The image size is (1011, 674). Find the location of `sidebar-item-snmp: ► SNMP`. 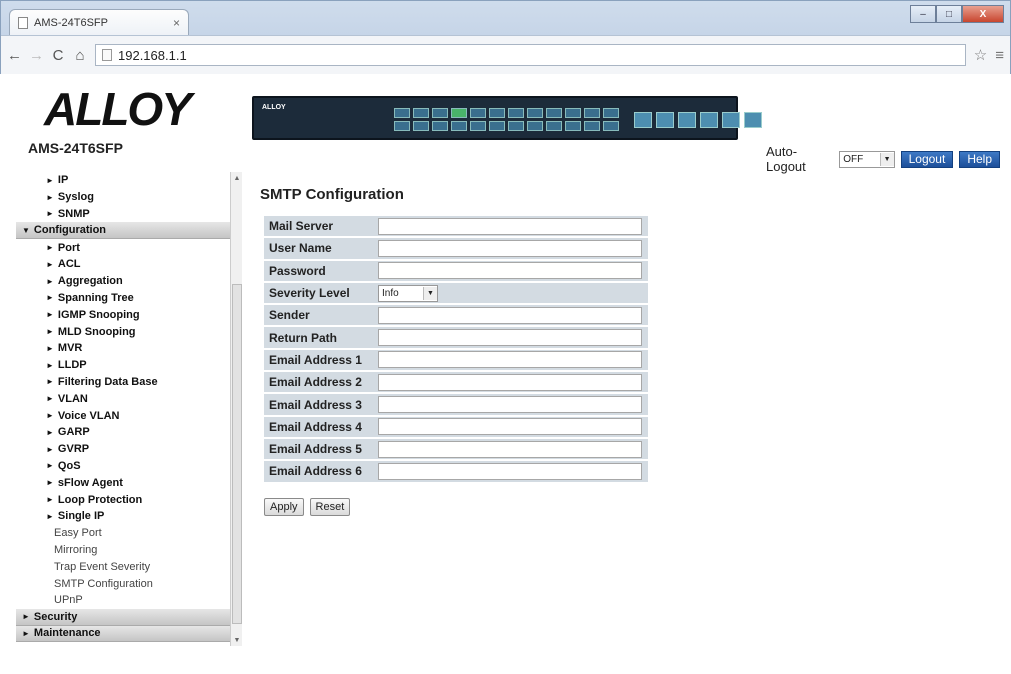

sidebar-item-snmp: ► SNMP is located at coordinates (129, 214).